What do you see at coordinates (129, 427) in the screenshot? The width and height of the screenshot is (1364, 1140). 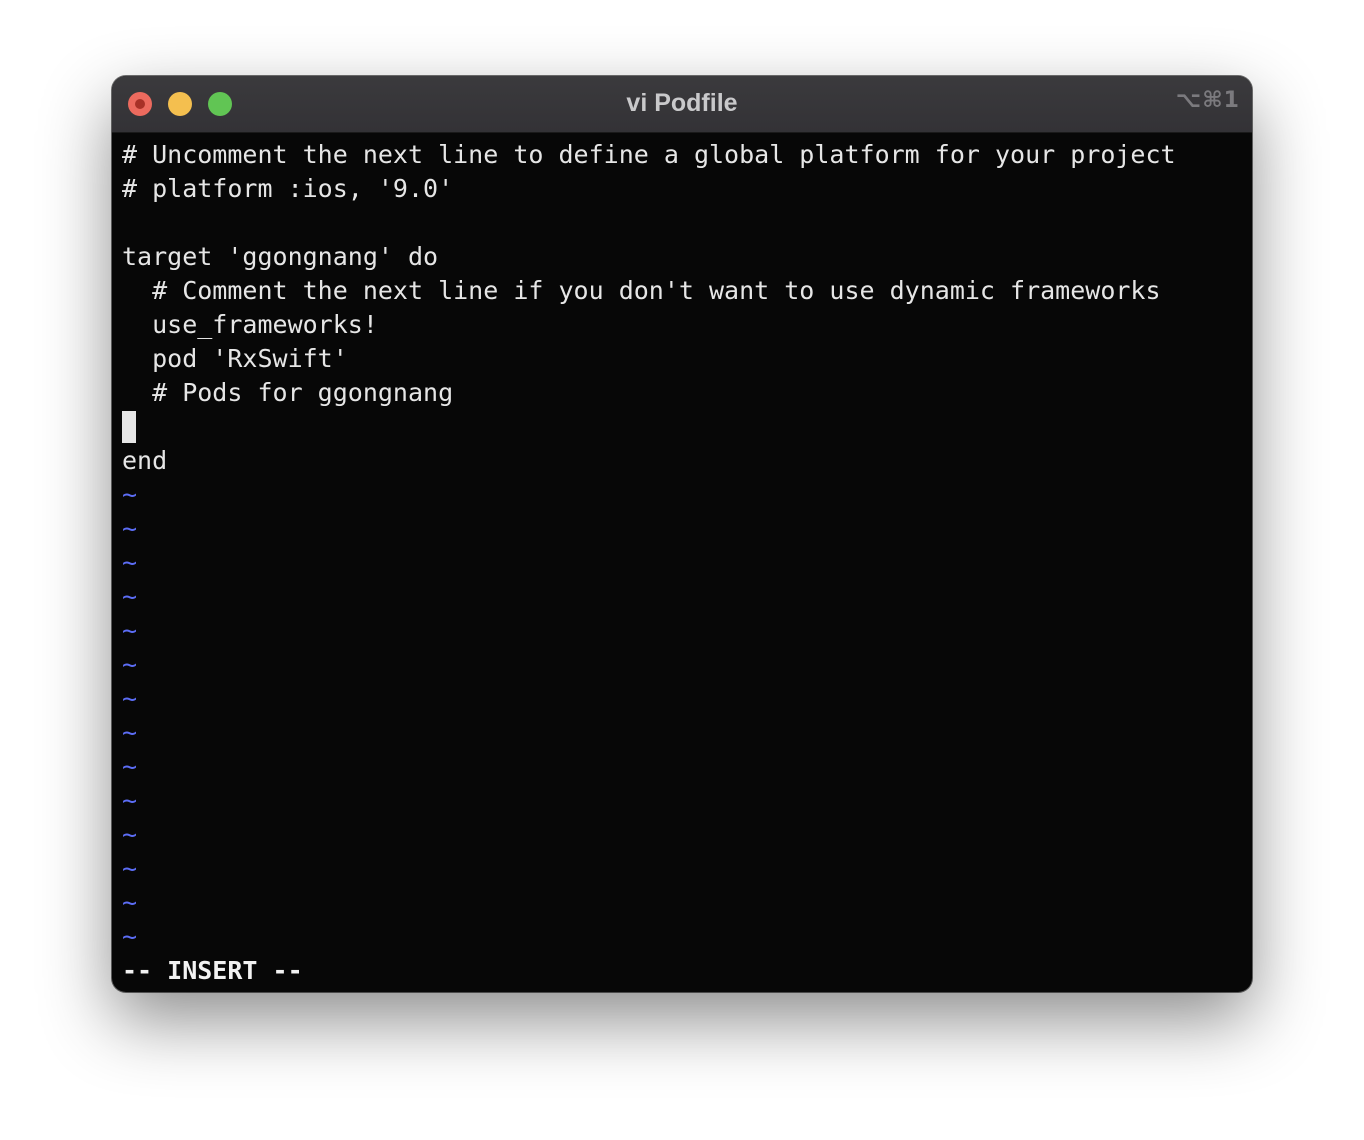 I see `text-cursor` at bounding box center [129, 427].